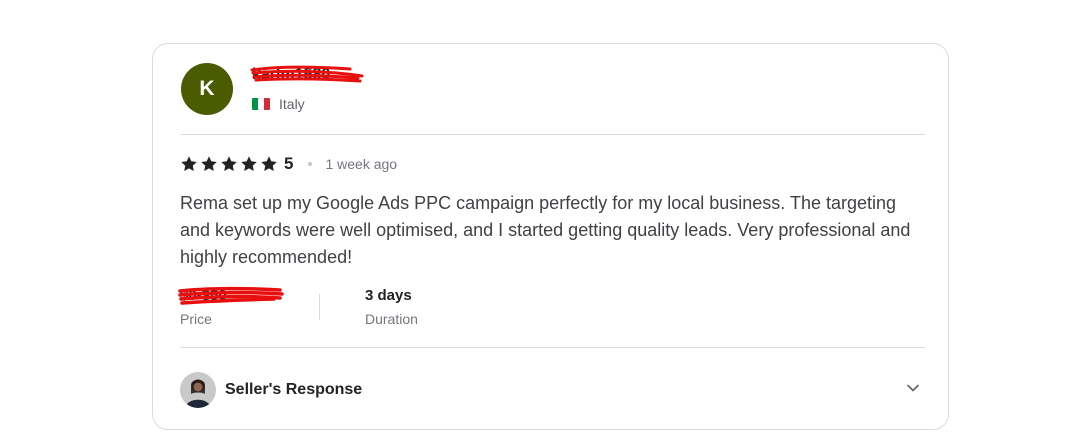 The width and height of the screenshot is (1068, 439). What do you see at coordinates (294, 389) in the screenshot?
I see `seller-response-title: Seller's Response` at bounding box center [294, 389].